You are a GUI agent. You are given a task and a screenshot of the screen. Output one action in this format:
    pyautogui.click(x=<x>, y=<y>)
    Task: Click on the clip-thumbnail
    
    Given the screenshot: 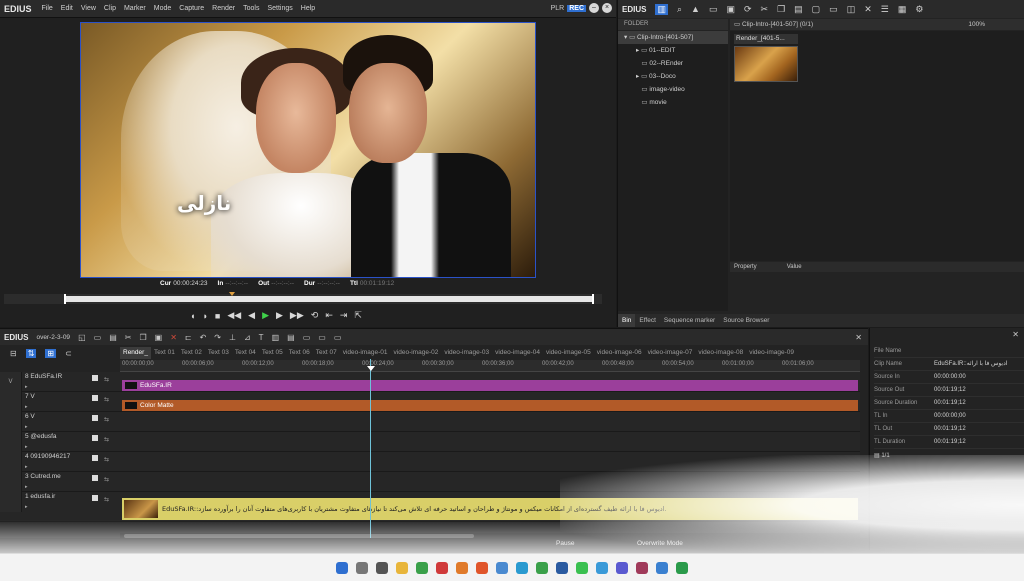 What is the action you would take?
    pyautogui.click(x=766, y=64)
    